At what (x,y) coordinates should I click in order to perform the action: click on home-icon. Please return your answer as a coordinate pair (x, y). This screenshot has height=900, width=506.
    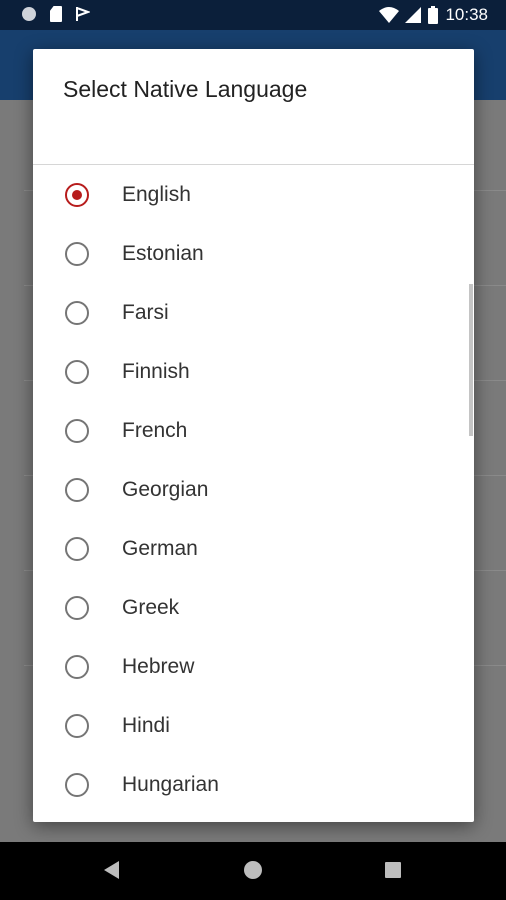
    Looking at the image, I should click on (253, 870).